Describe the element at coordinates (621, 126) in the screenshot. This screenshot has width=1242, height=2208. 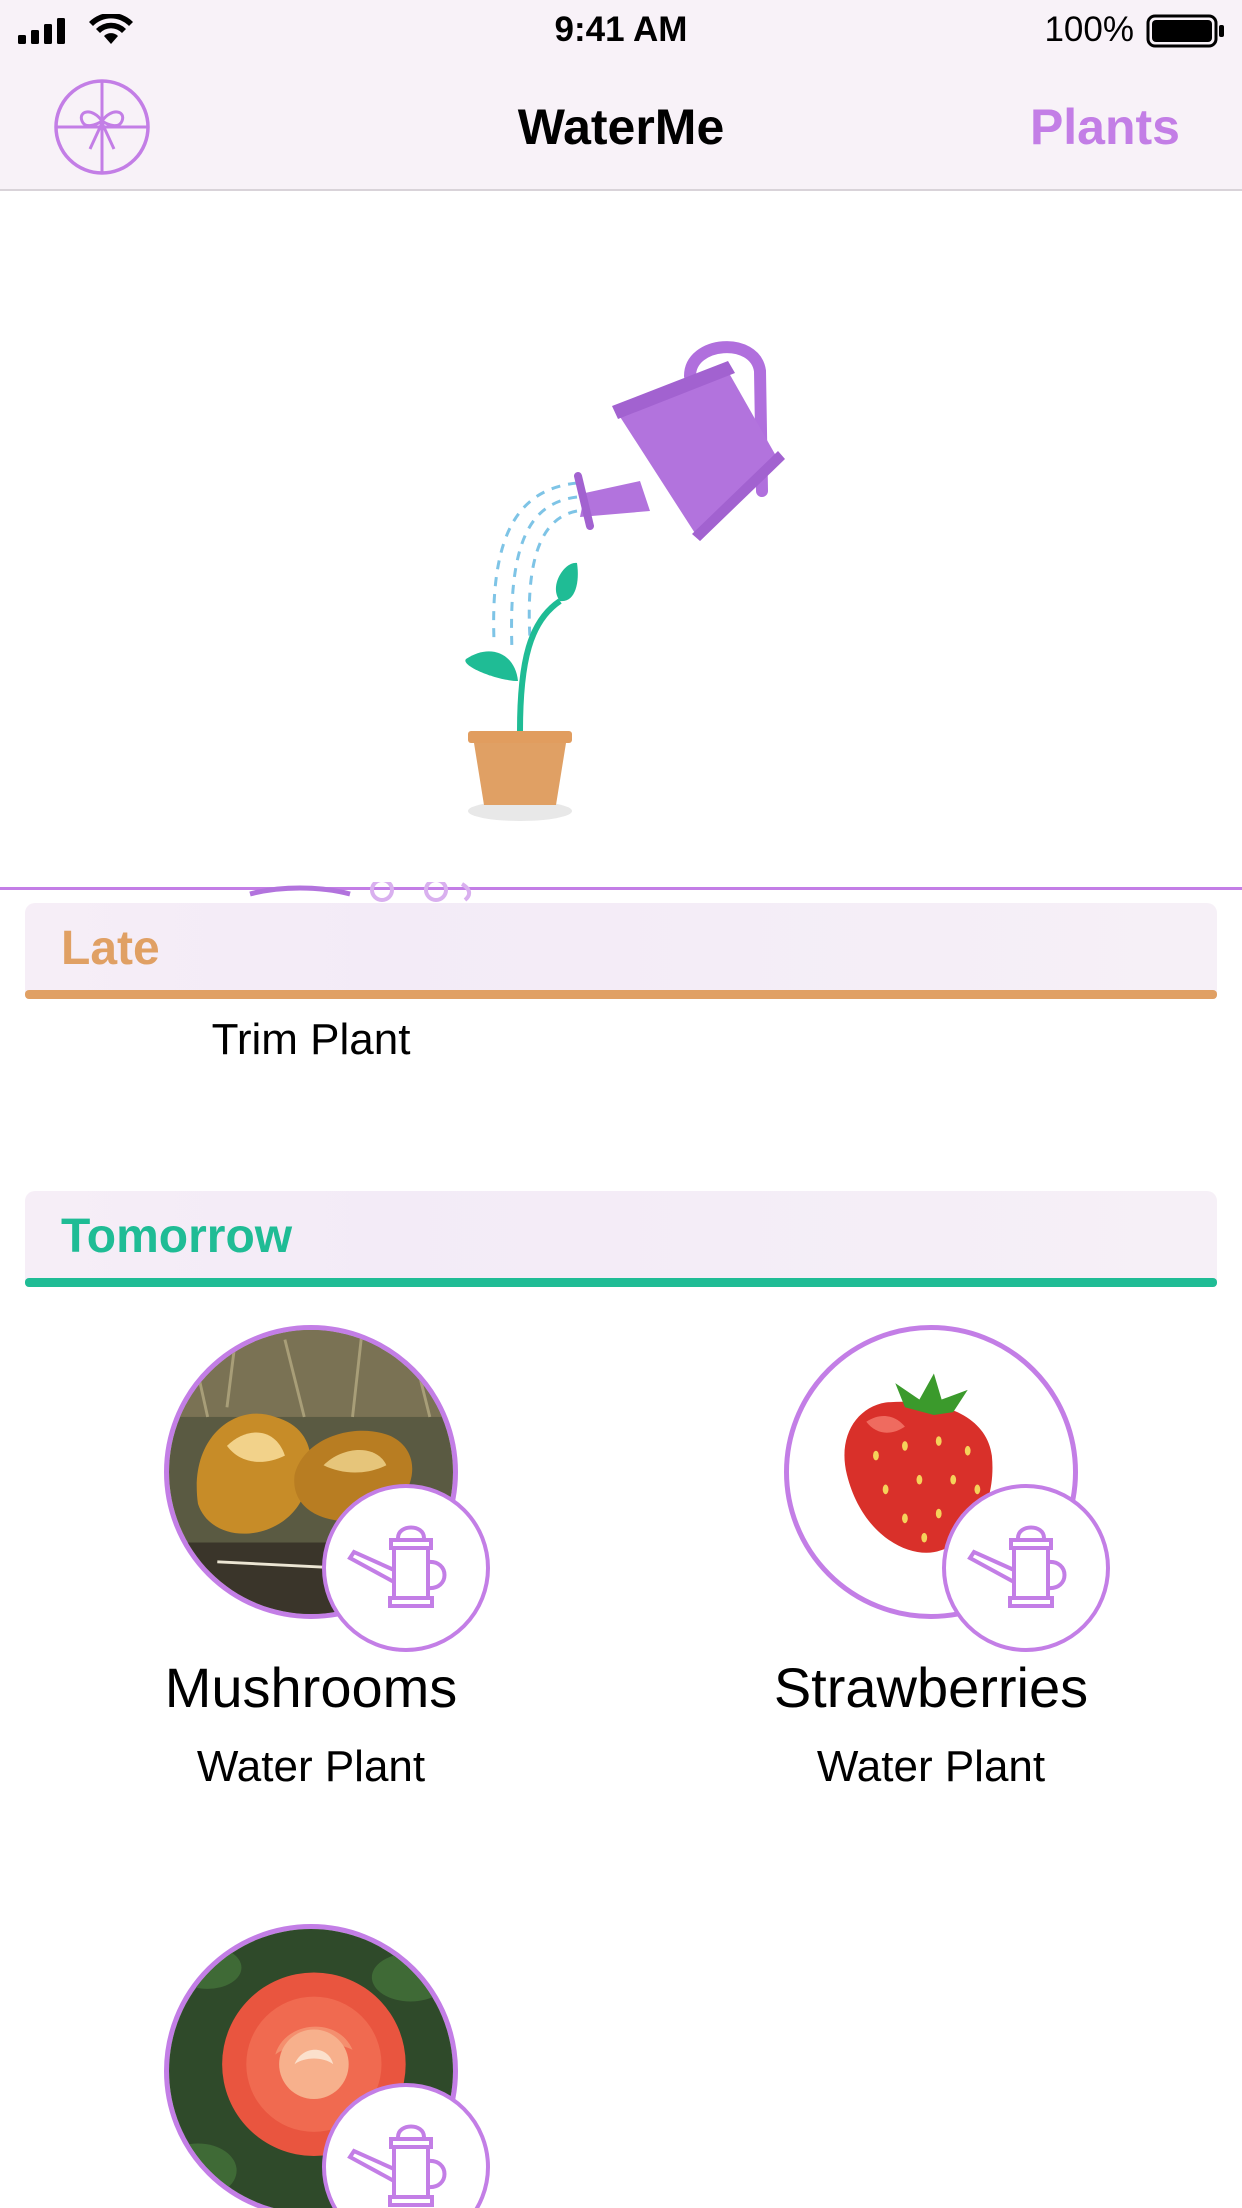
I see `navigation-bar: WaterMe Plants` at that location.